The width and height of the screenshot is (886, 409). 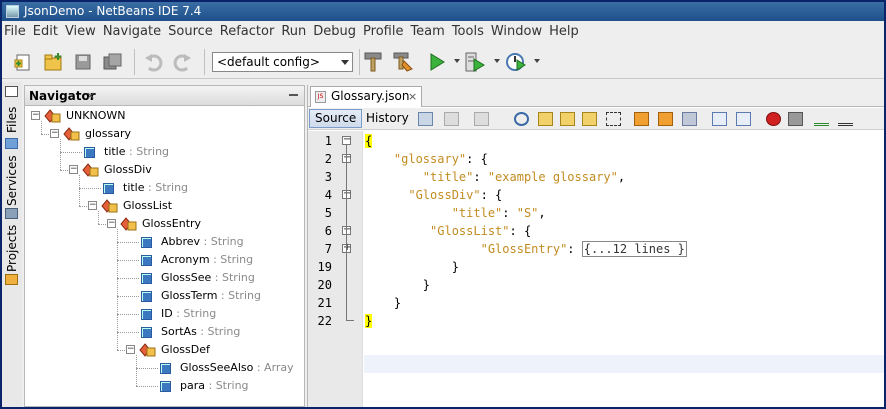 What do you see at coordinates (183, 62) in the screenshot?
I see `redo-icon` at bounding box center [183, 62].